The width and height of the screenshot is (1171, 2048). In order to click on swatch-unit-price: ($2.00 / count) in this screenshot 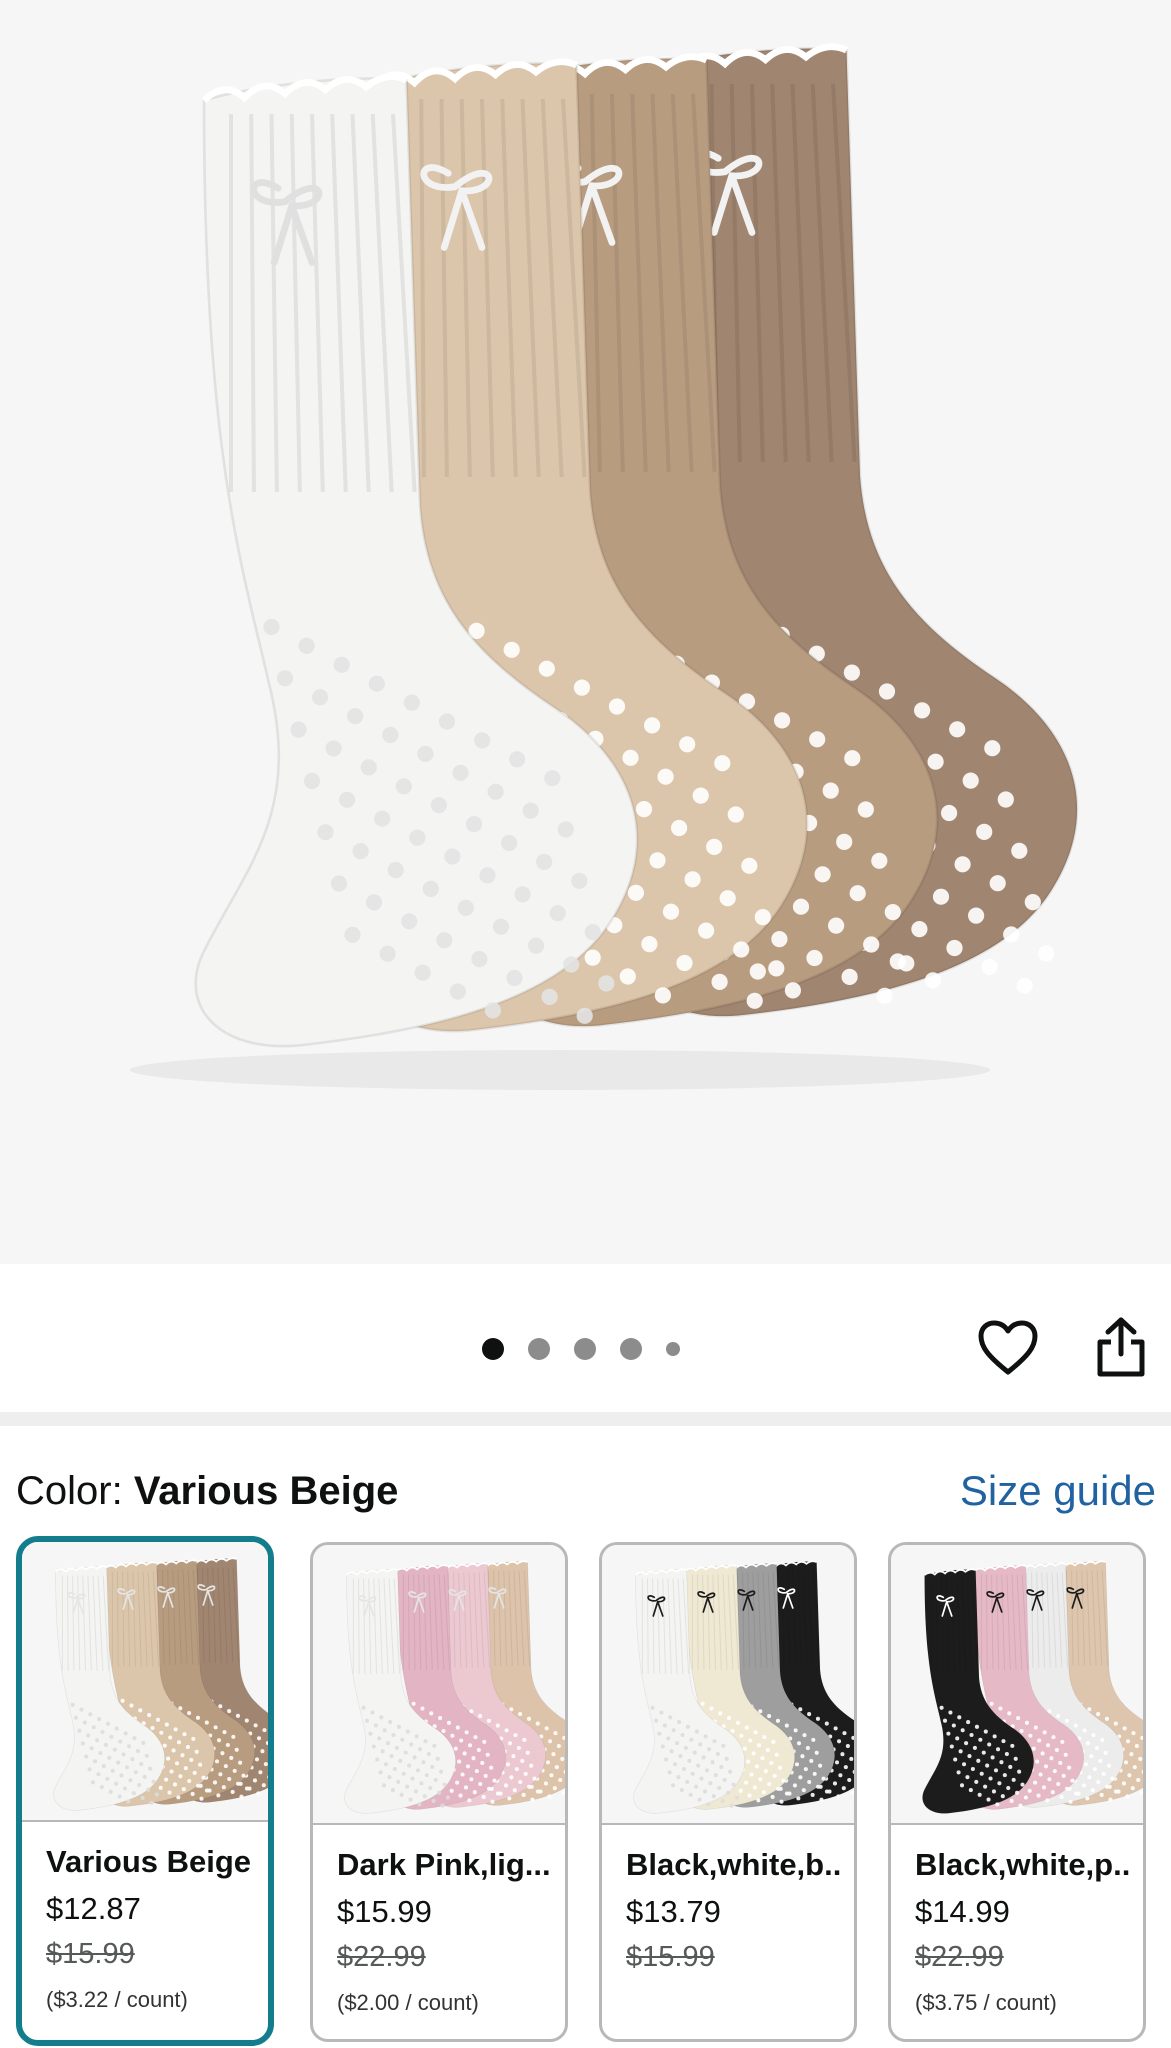, I will do `click(408, 2002)`.